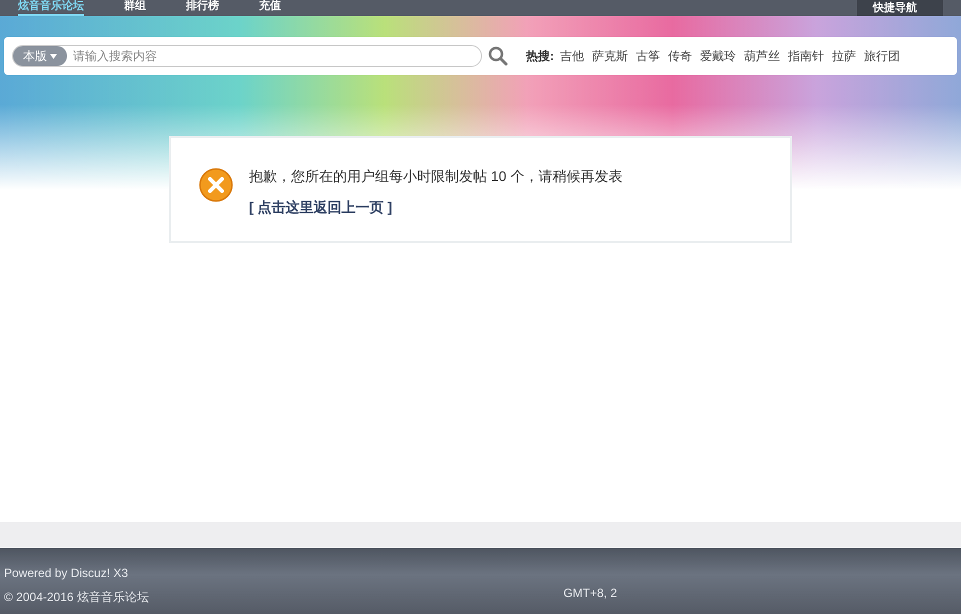 The width and height of the screenshot is (961, 614). What do you see at coordinates (590, 593) in the screenshot?
I see `time-text: GMT+8, 2` at bounding box center [590, 593].